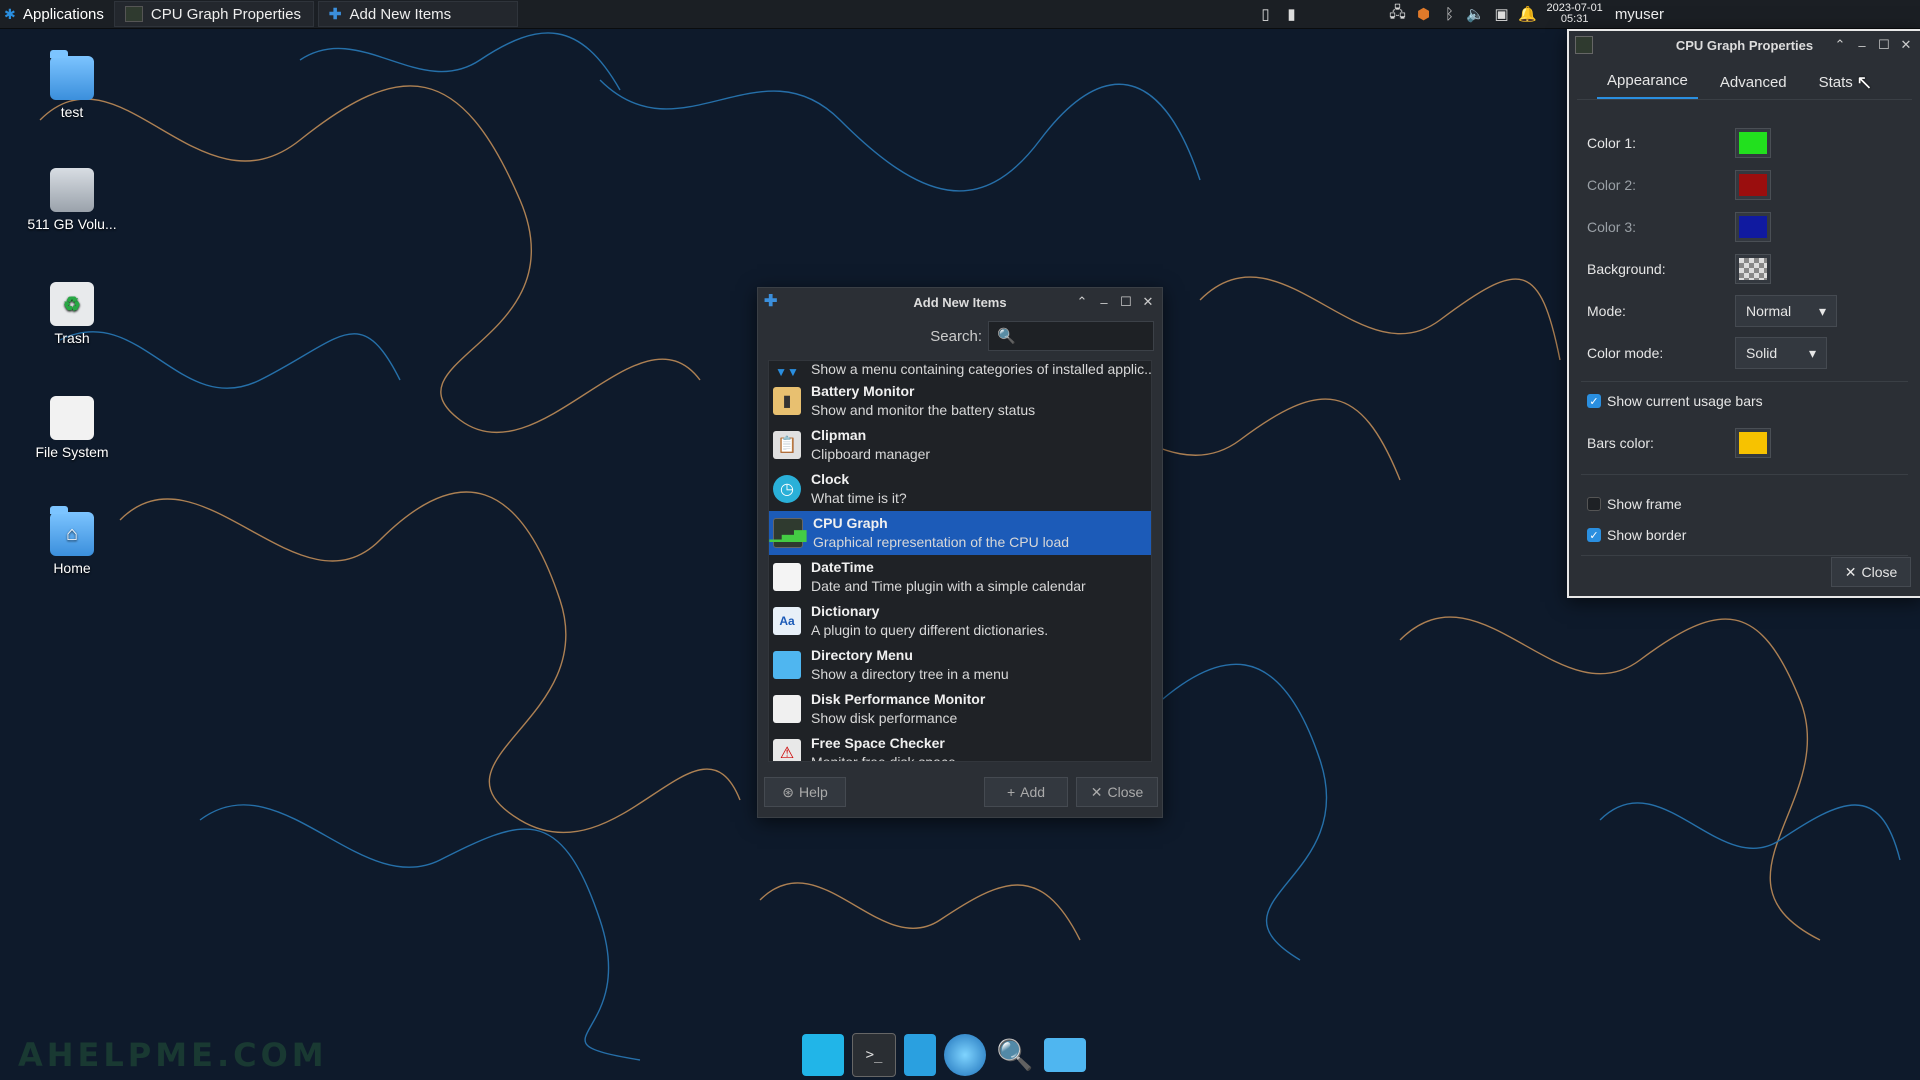  I want to click on chevron-down-icon: ▾, so click(1822, 310).